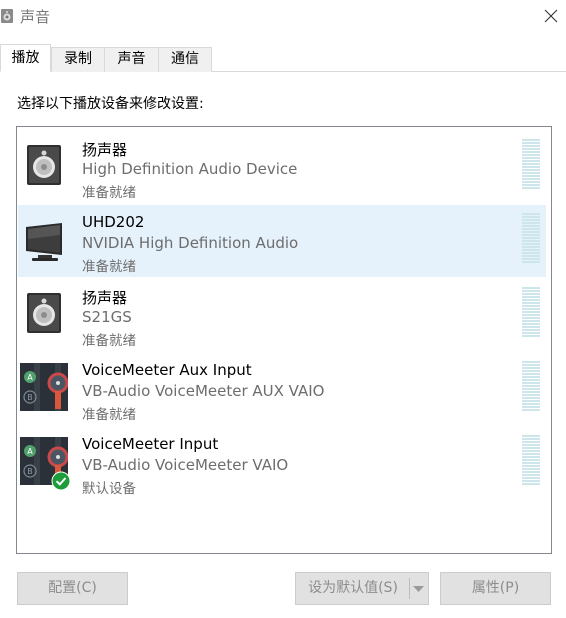 This screenshot has height=618, width=566. I want to click on device-name: VoiceMeeter Aux Input, so click(167, 370).